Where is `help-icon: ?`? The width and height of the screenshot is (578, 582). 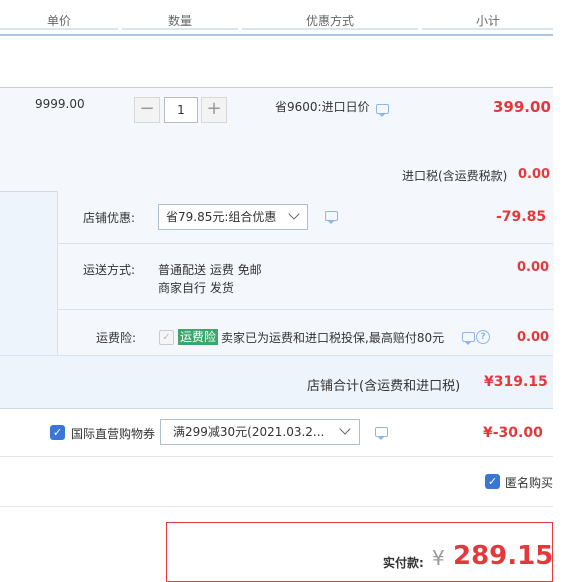
help-icon: ? is located at coordinates (483, 337).